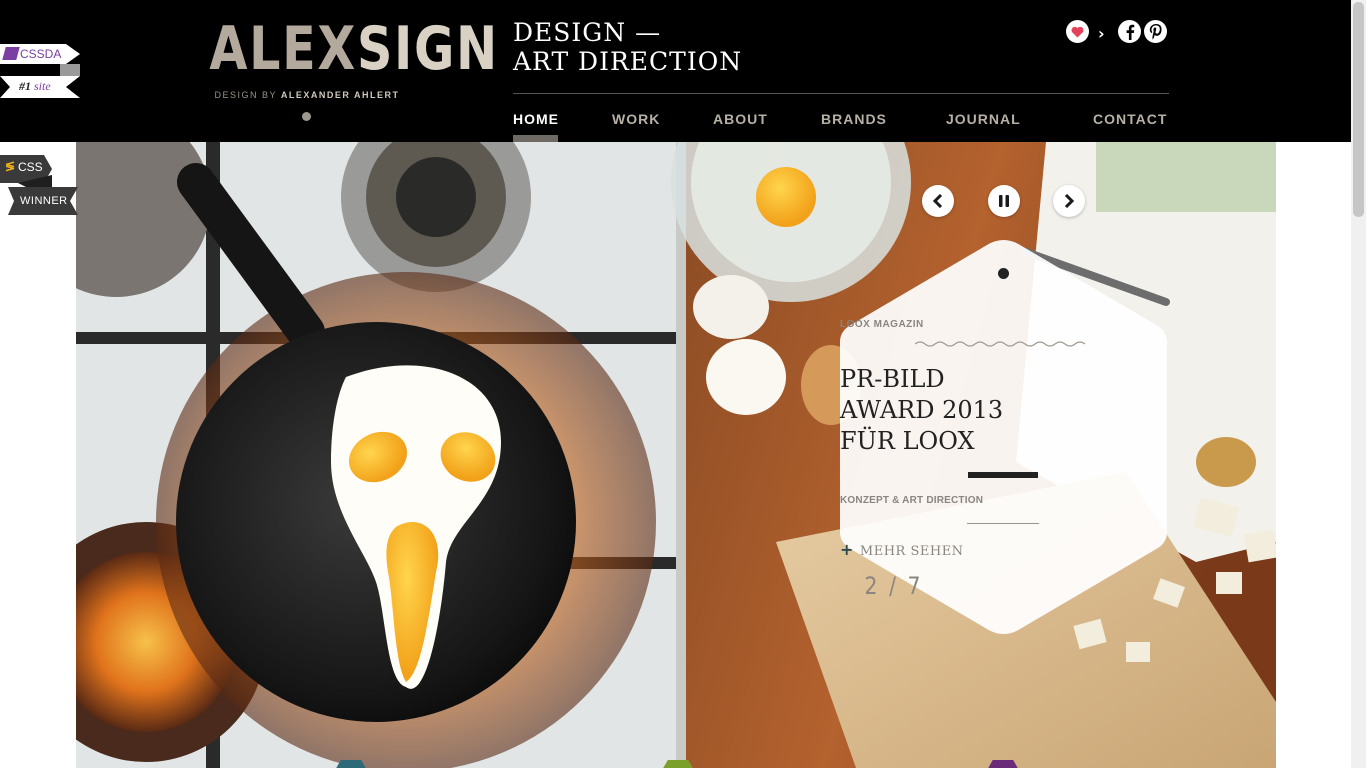 This screenshot has height=768, width=1366. I want to click on nav-home: HOME, so click(536, 119).